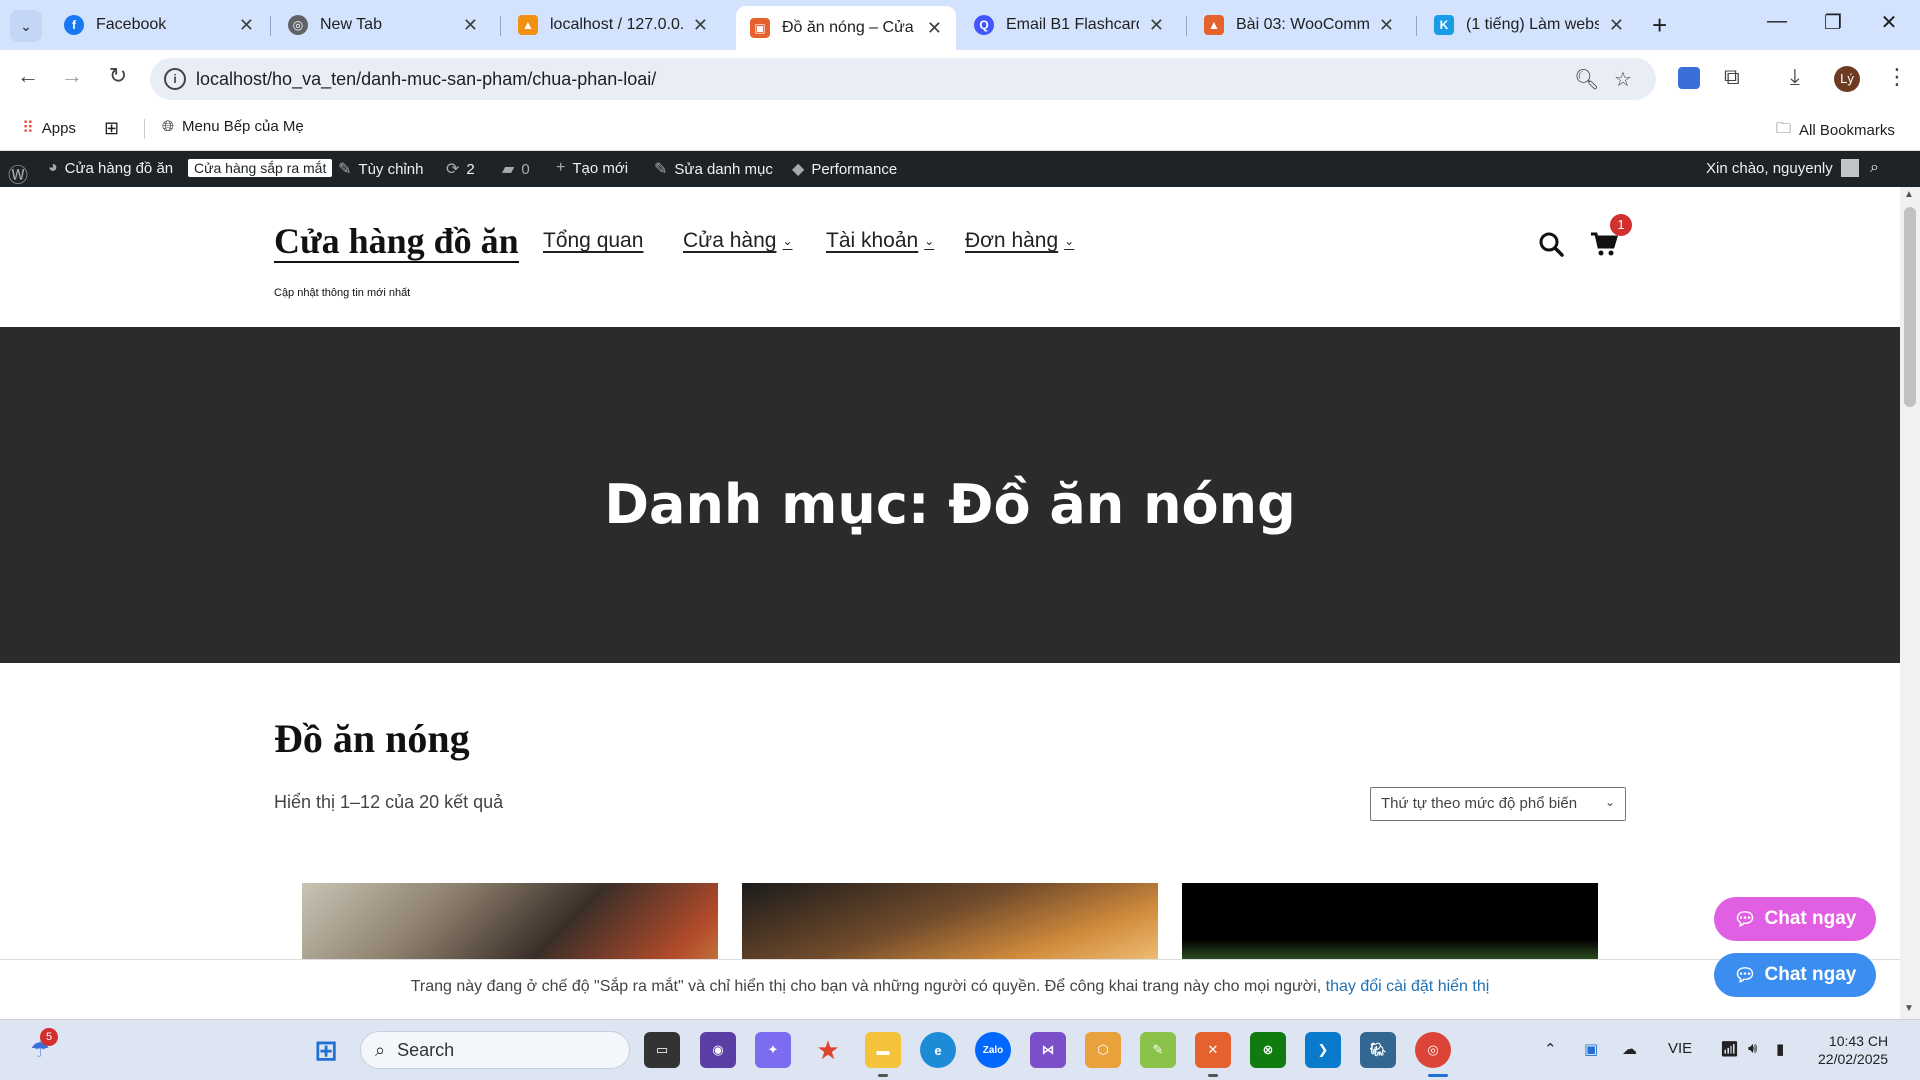  Describe the element at coordinates (880, 241) in the screenshot. I see `menu-item-account: Tài khoản ⌄` at that location.